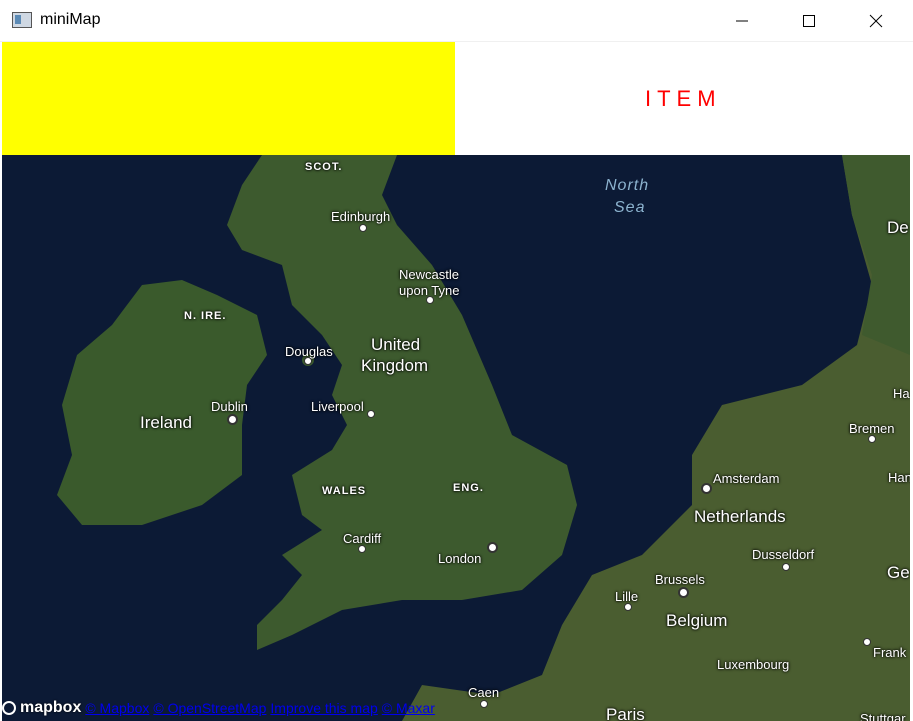 The width and height of the screenshot is (913, 721). I want to click on label-north: North, so click(627, 185).